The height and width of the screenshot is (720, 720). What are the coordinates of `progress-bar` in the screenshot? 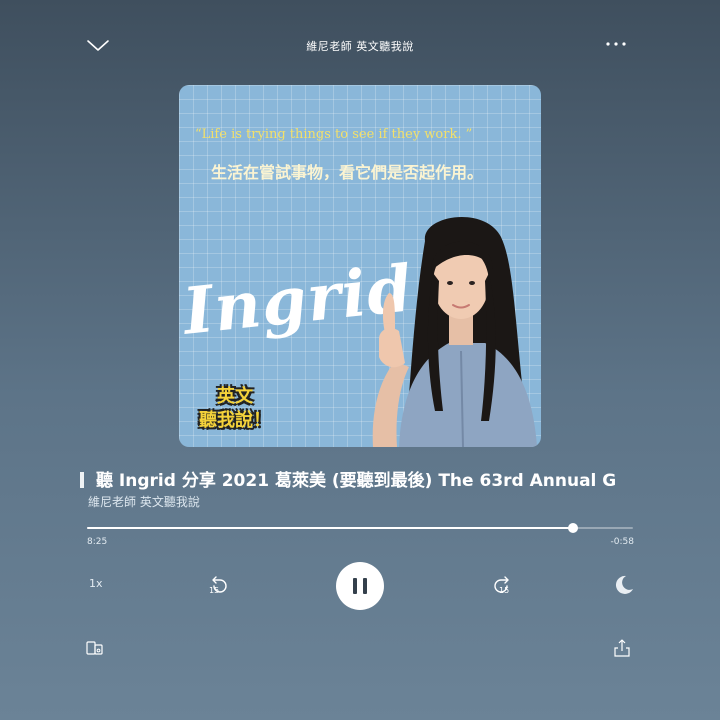 It's located at (360, 528).